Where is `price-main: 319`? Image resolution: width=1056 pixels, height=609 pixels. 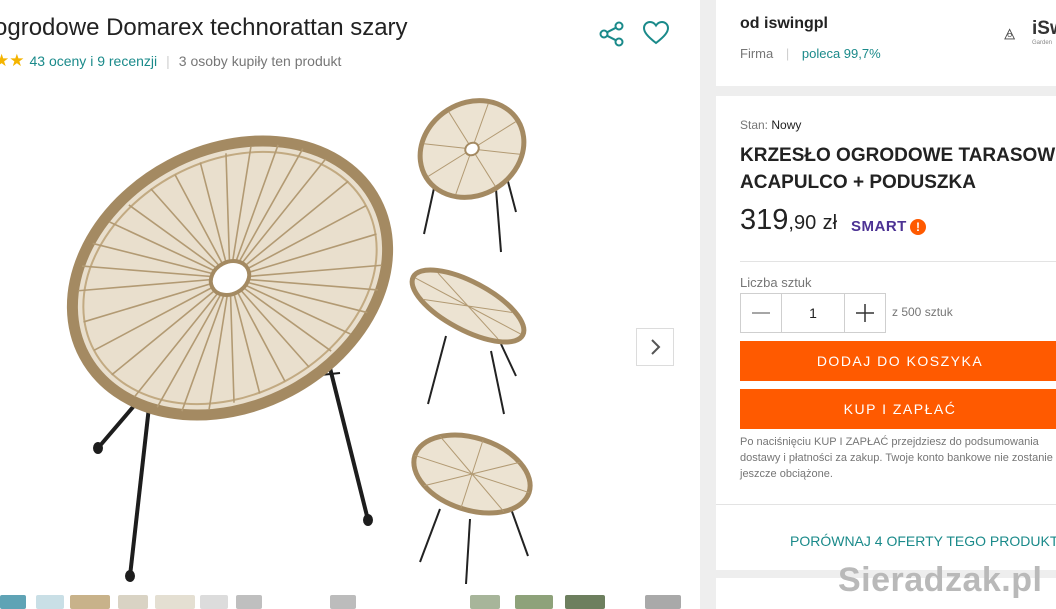
price-main: 319 is located at coordinates (764, 220).